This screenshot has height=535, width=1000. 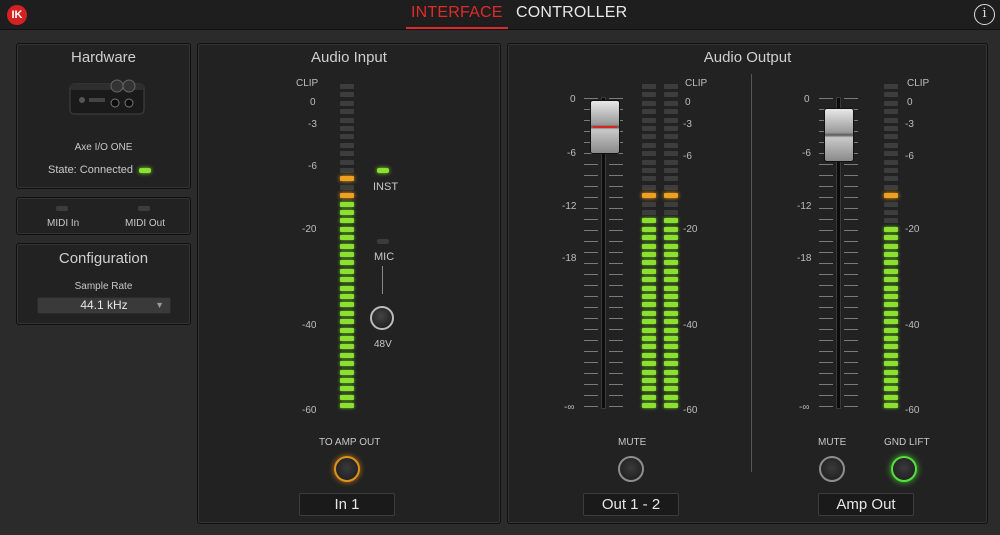 I want to click on input-scale-20: -20, so click(x=309, y=229).